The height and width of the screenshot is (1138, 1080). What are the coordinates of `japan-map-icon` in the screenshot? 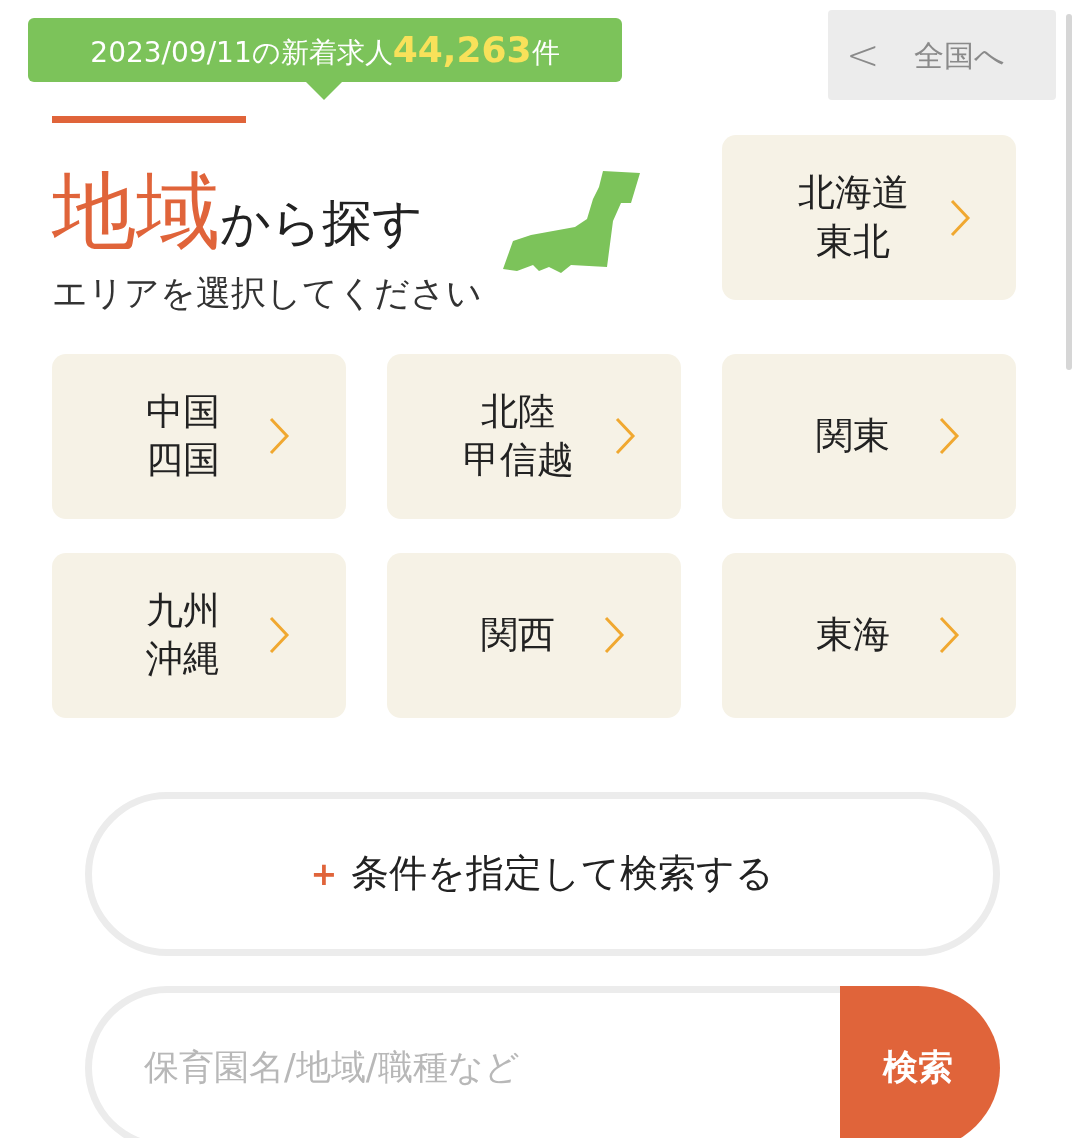 It's located at (572, 221).